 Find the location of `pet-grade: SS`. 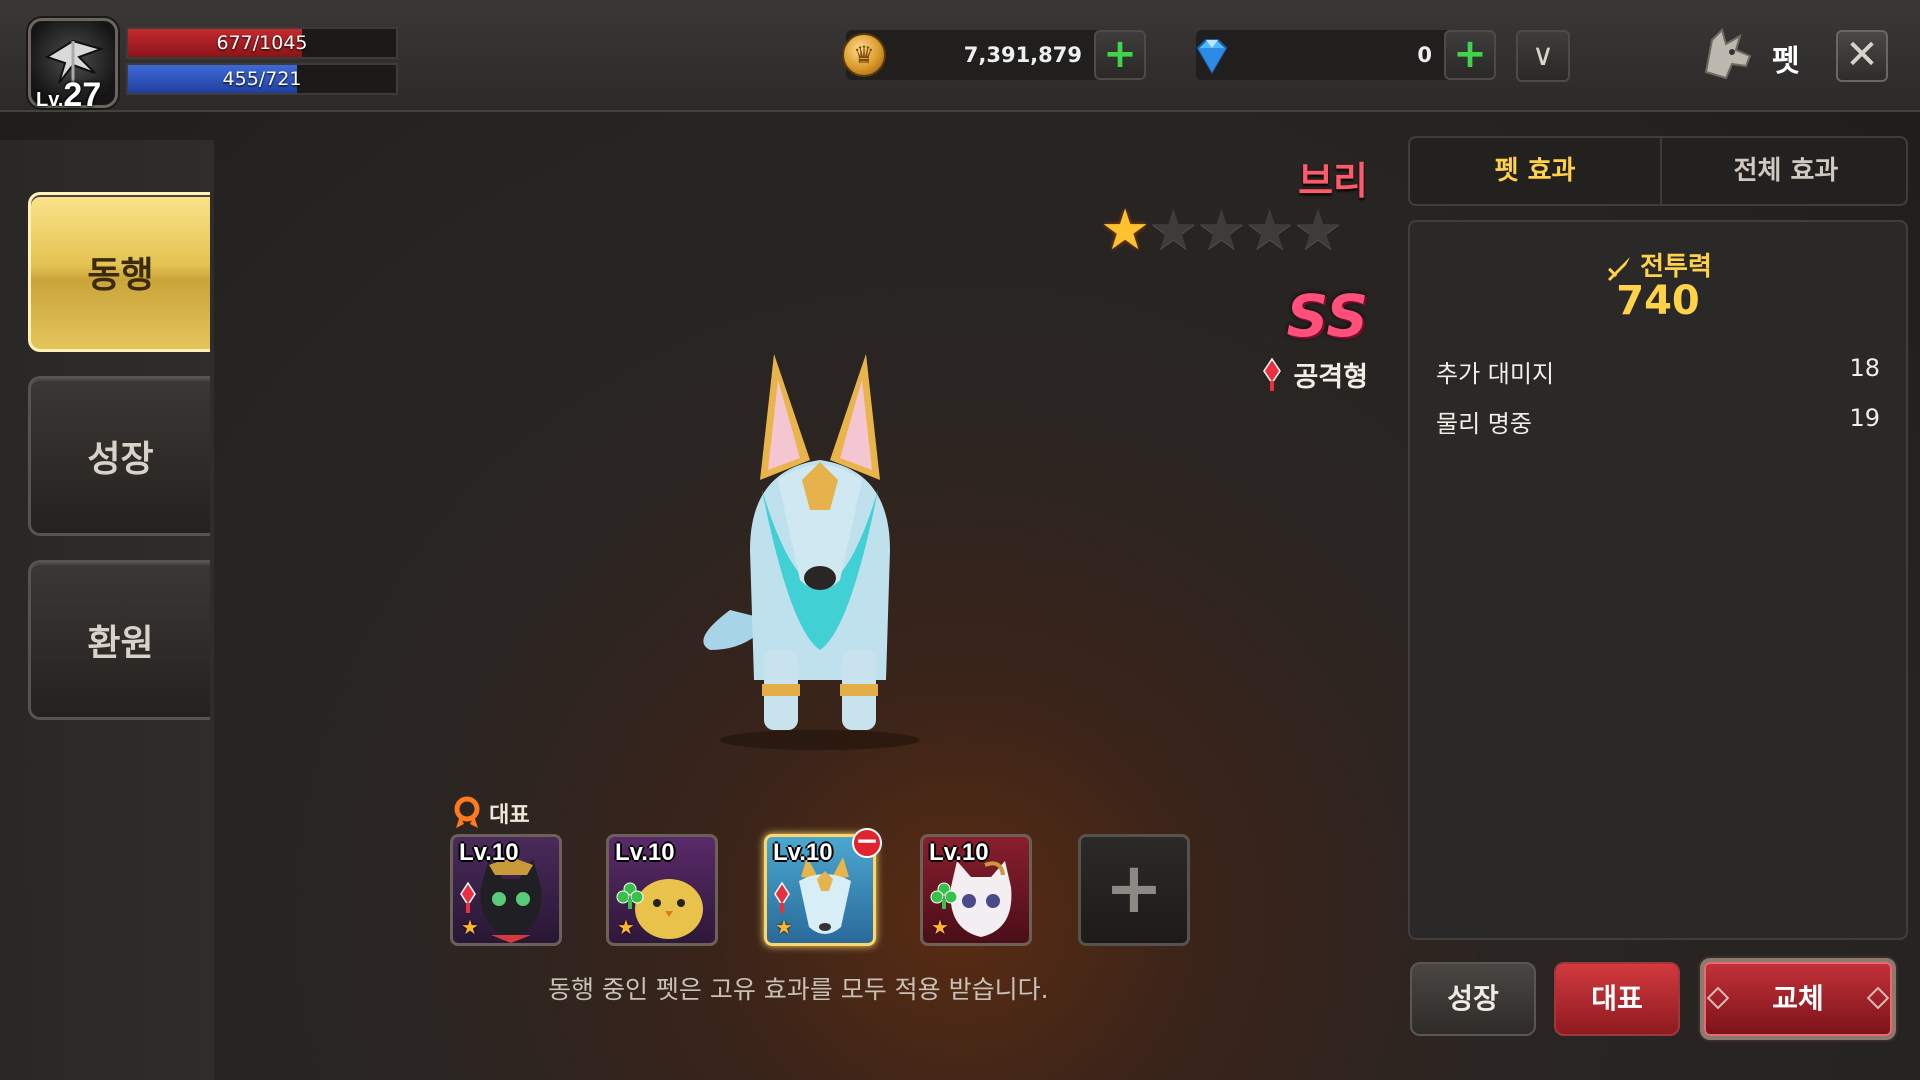

pet-grade: SS is located at coordinates (1327, 316).